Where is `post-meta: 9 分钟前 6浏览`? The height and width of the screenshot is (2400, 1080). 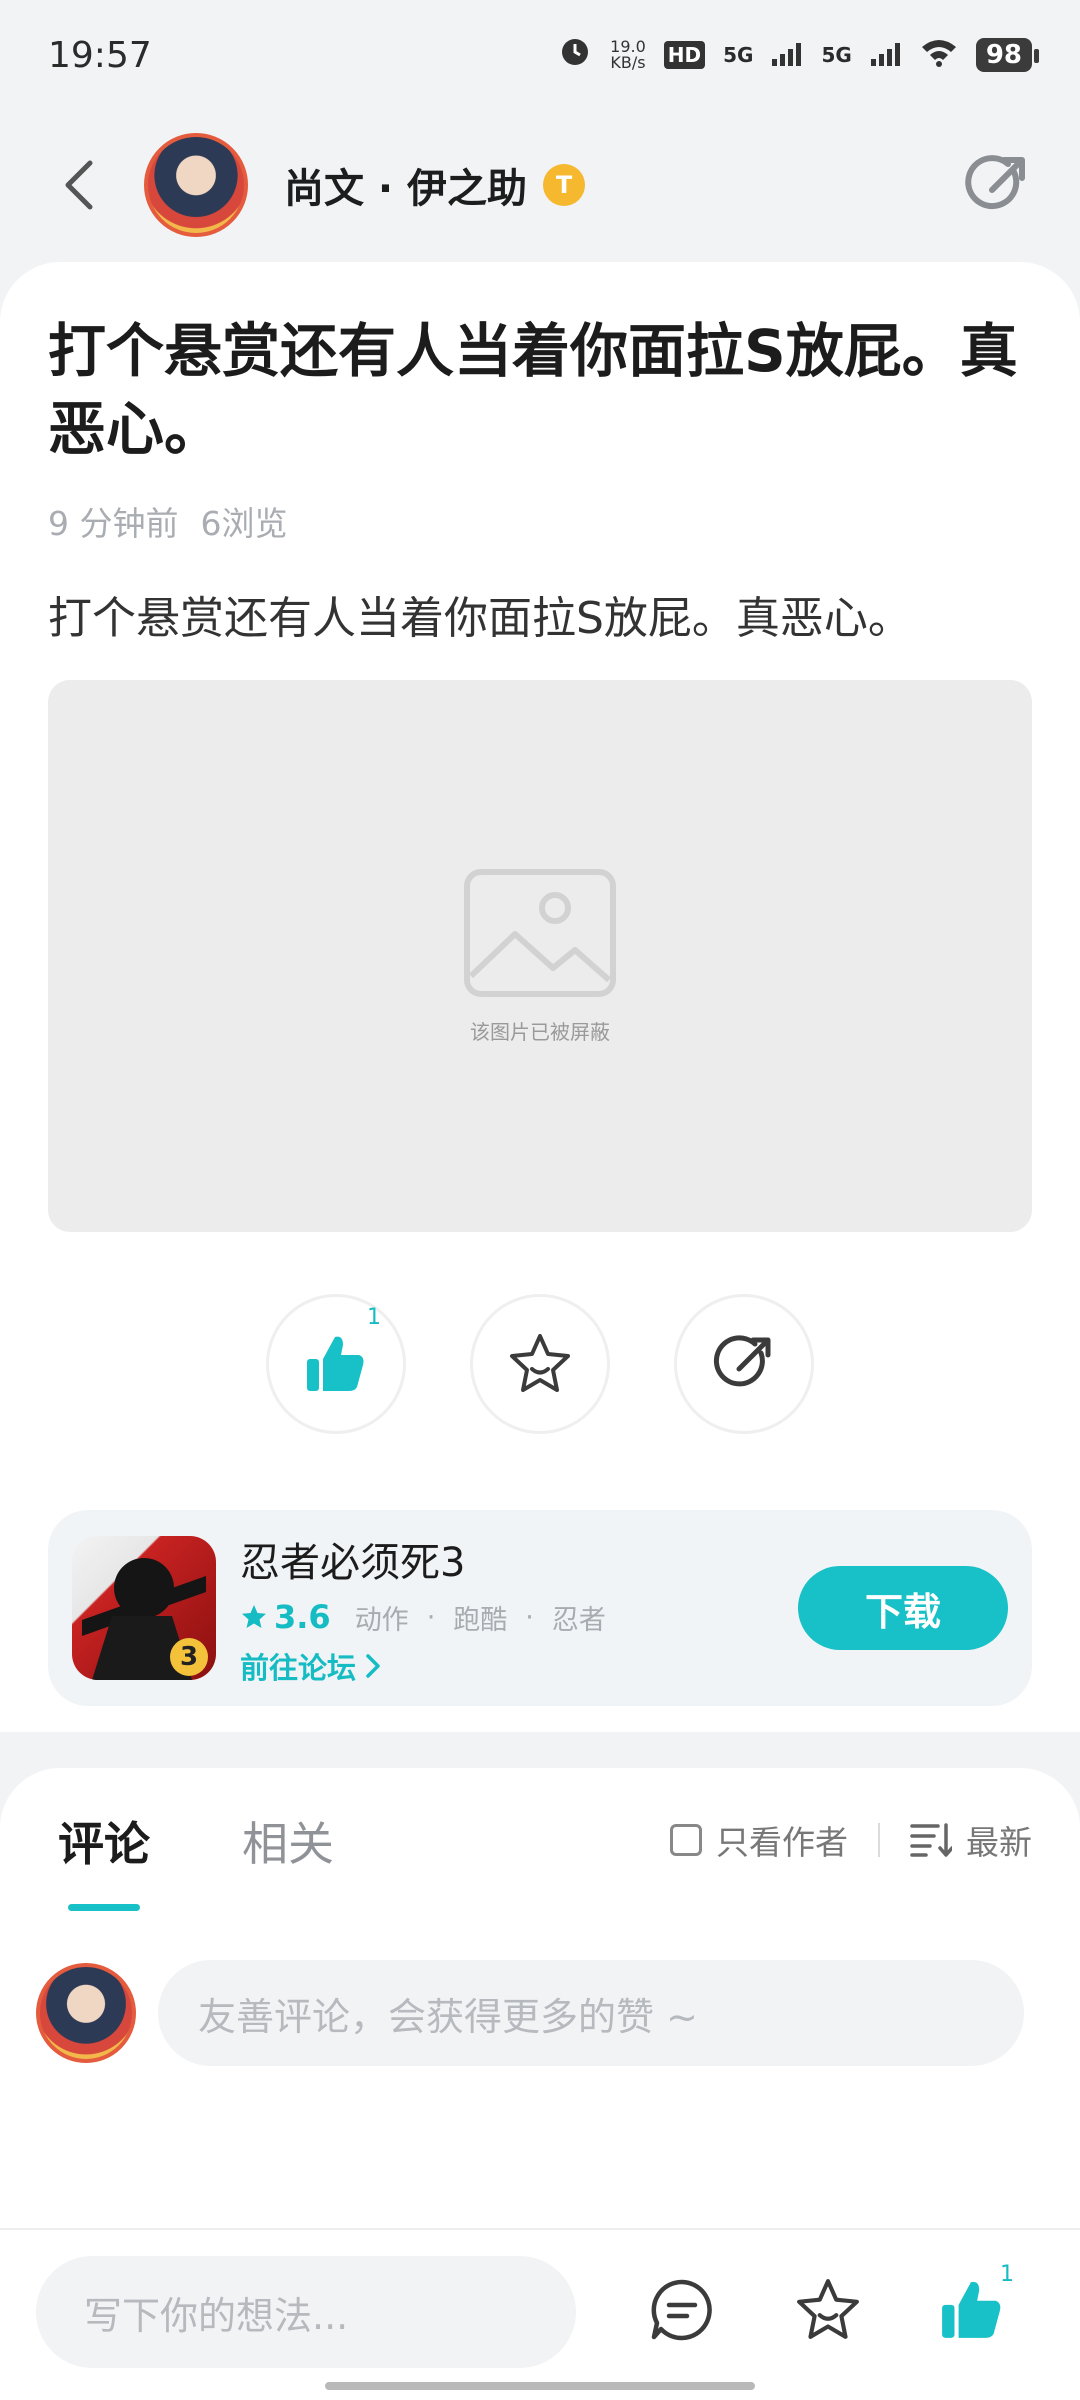 post-meta: 9 分钟前 6浏览 is located at coordinates (168, 521).